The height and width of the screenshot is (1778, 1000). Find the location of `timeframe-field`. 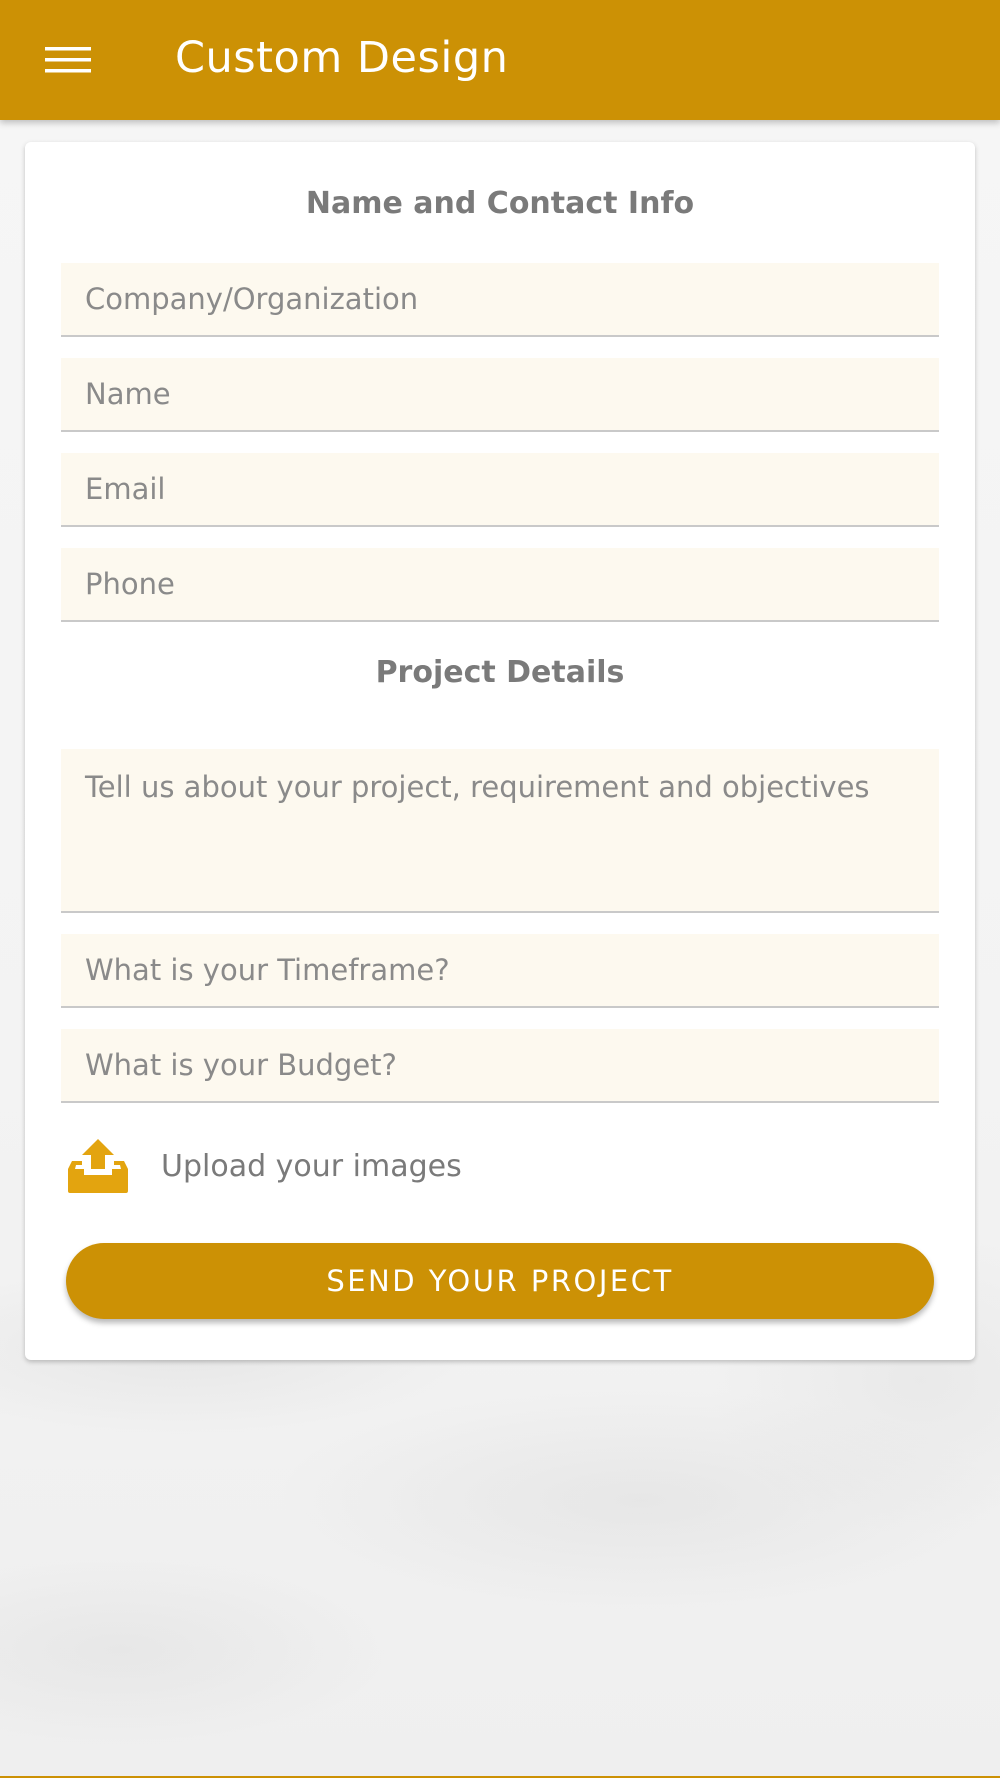

timeframe-field is located at coordinates (500, 971).